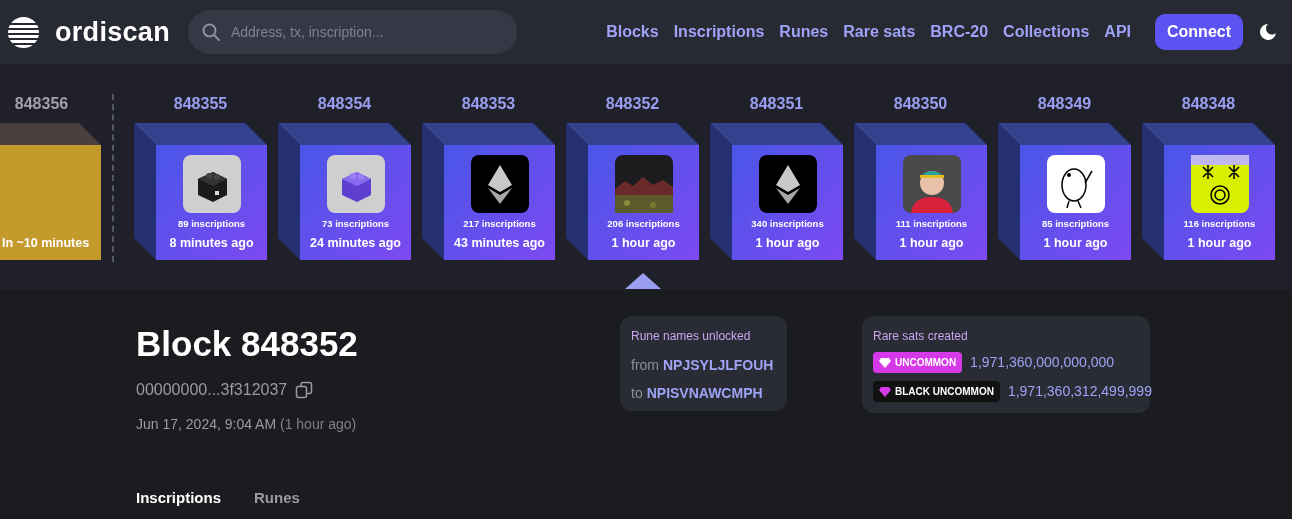 The width and height of the screenshot is (1292, 519). Describe the element at coordinates (643, 202) in the screenshot. I see `block-face: 206 inscriptions 1 hour ago` at that location.